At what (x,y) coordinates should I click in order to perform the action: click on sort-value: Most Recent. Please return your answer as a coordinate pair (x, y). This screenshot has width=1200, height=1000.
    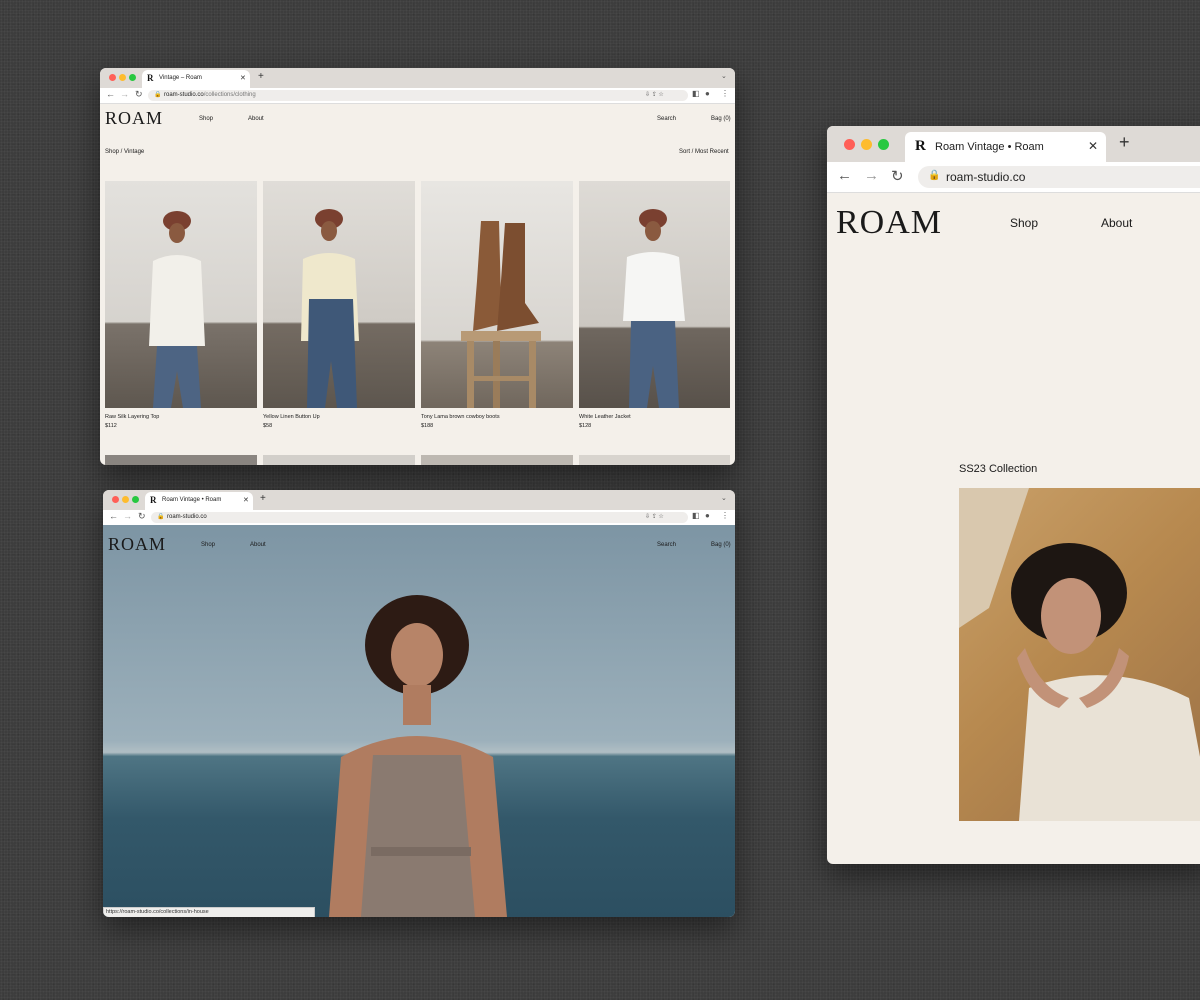
    Looking at the image, I should click on (712, 152).